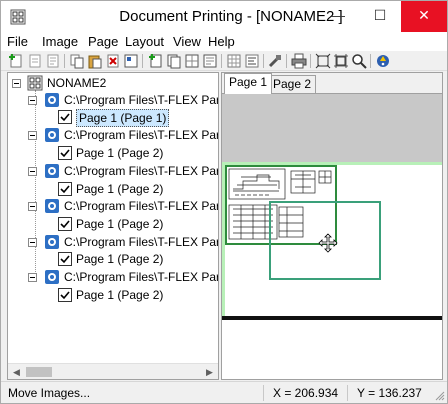  I want to click on status-bar: Move Images... X = 206.934 Y = 136.237, so click(224, 392).